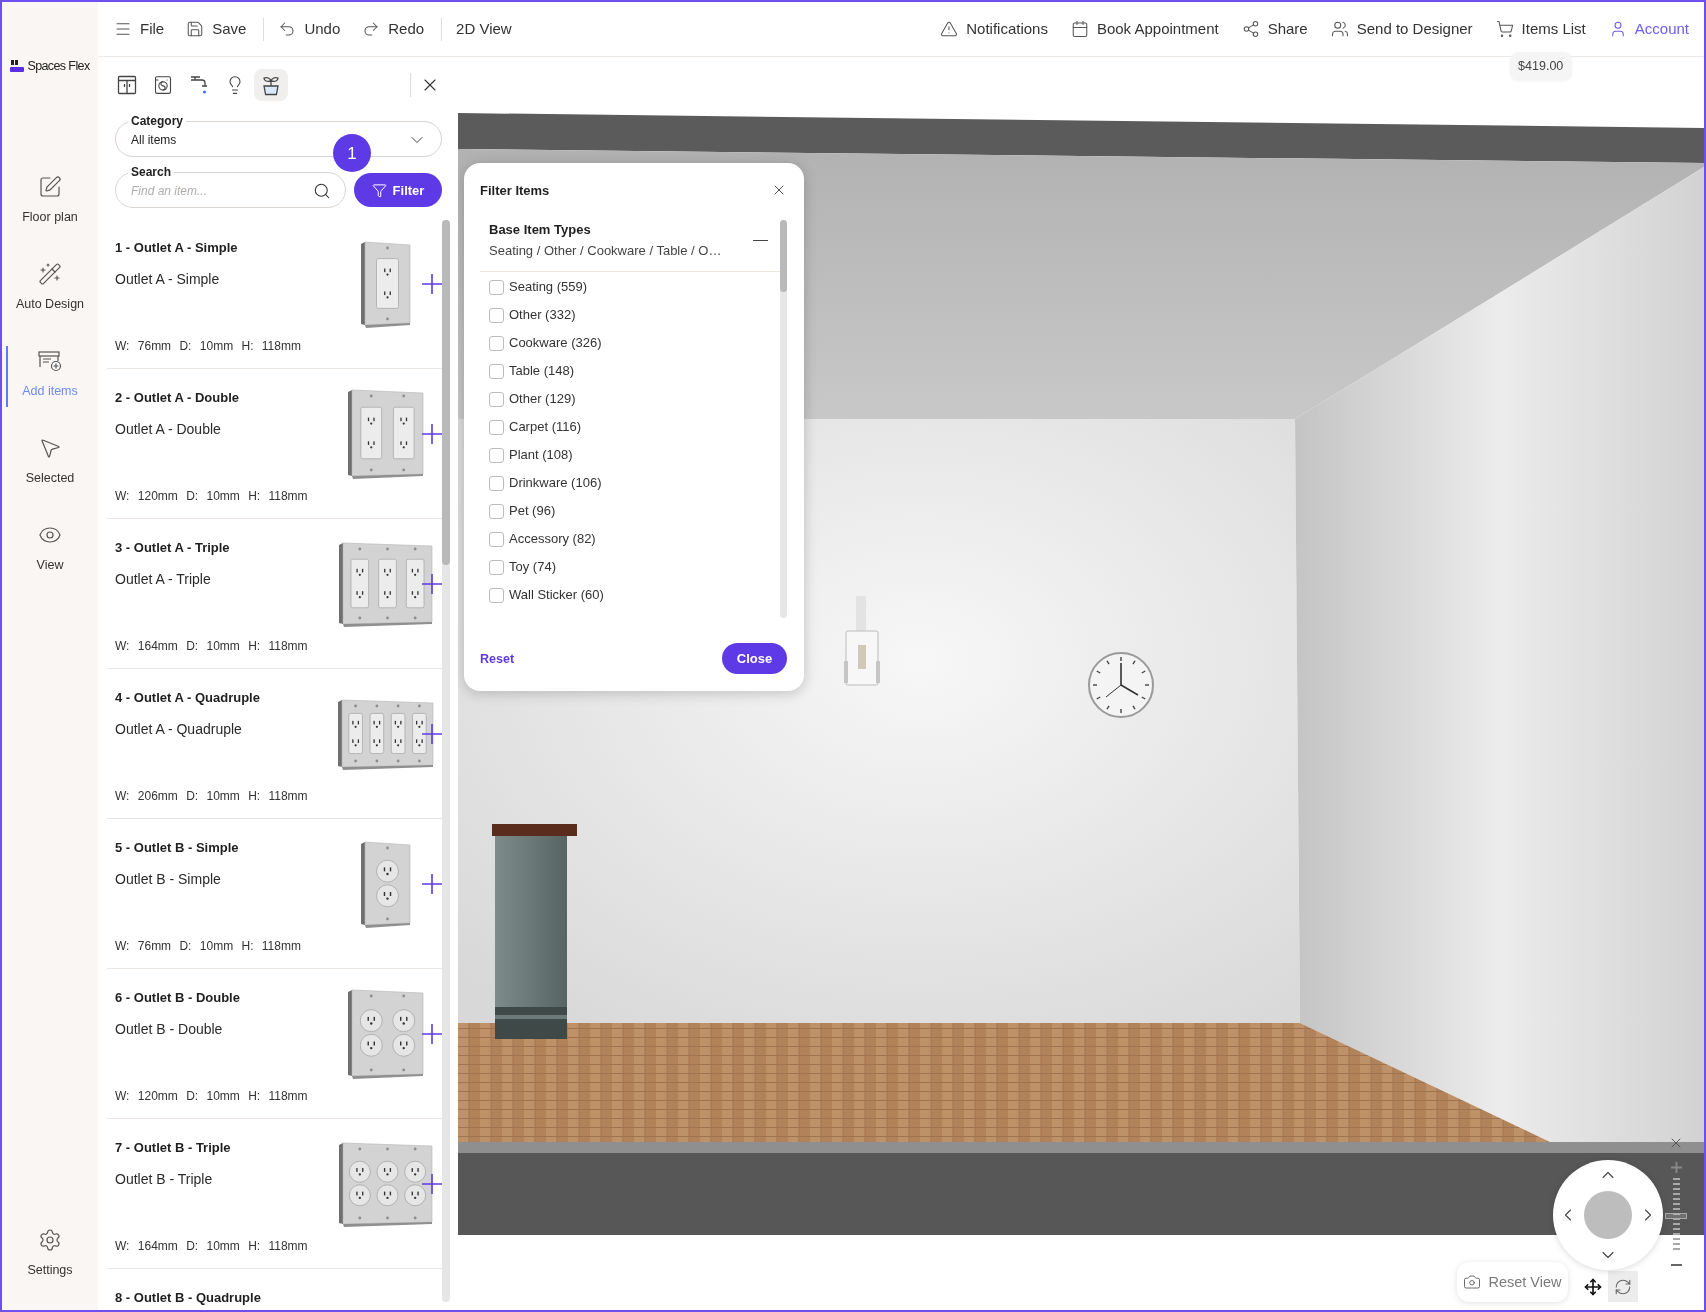 This screenshot has height=1312, width=1706. Describe the element at coordinates (127, 85) in the screenshot. I see `cabinet-icon` at that location.